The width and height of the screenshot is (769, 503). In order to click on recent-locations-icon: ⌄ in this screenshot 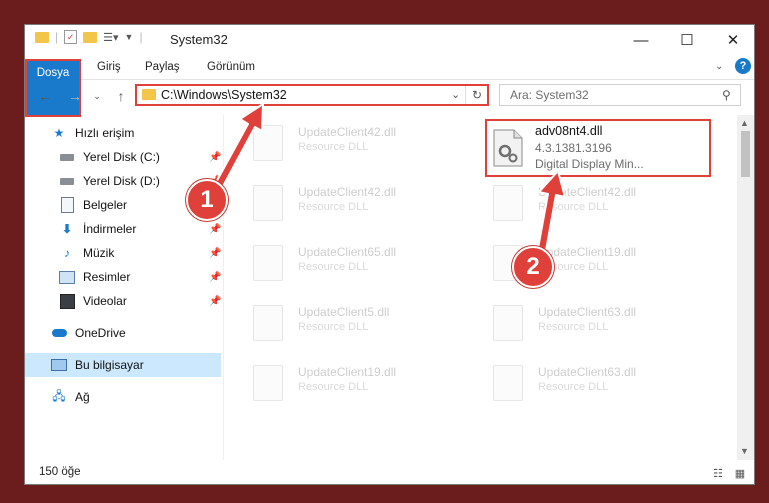, I will do `click(97, 96)`.